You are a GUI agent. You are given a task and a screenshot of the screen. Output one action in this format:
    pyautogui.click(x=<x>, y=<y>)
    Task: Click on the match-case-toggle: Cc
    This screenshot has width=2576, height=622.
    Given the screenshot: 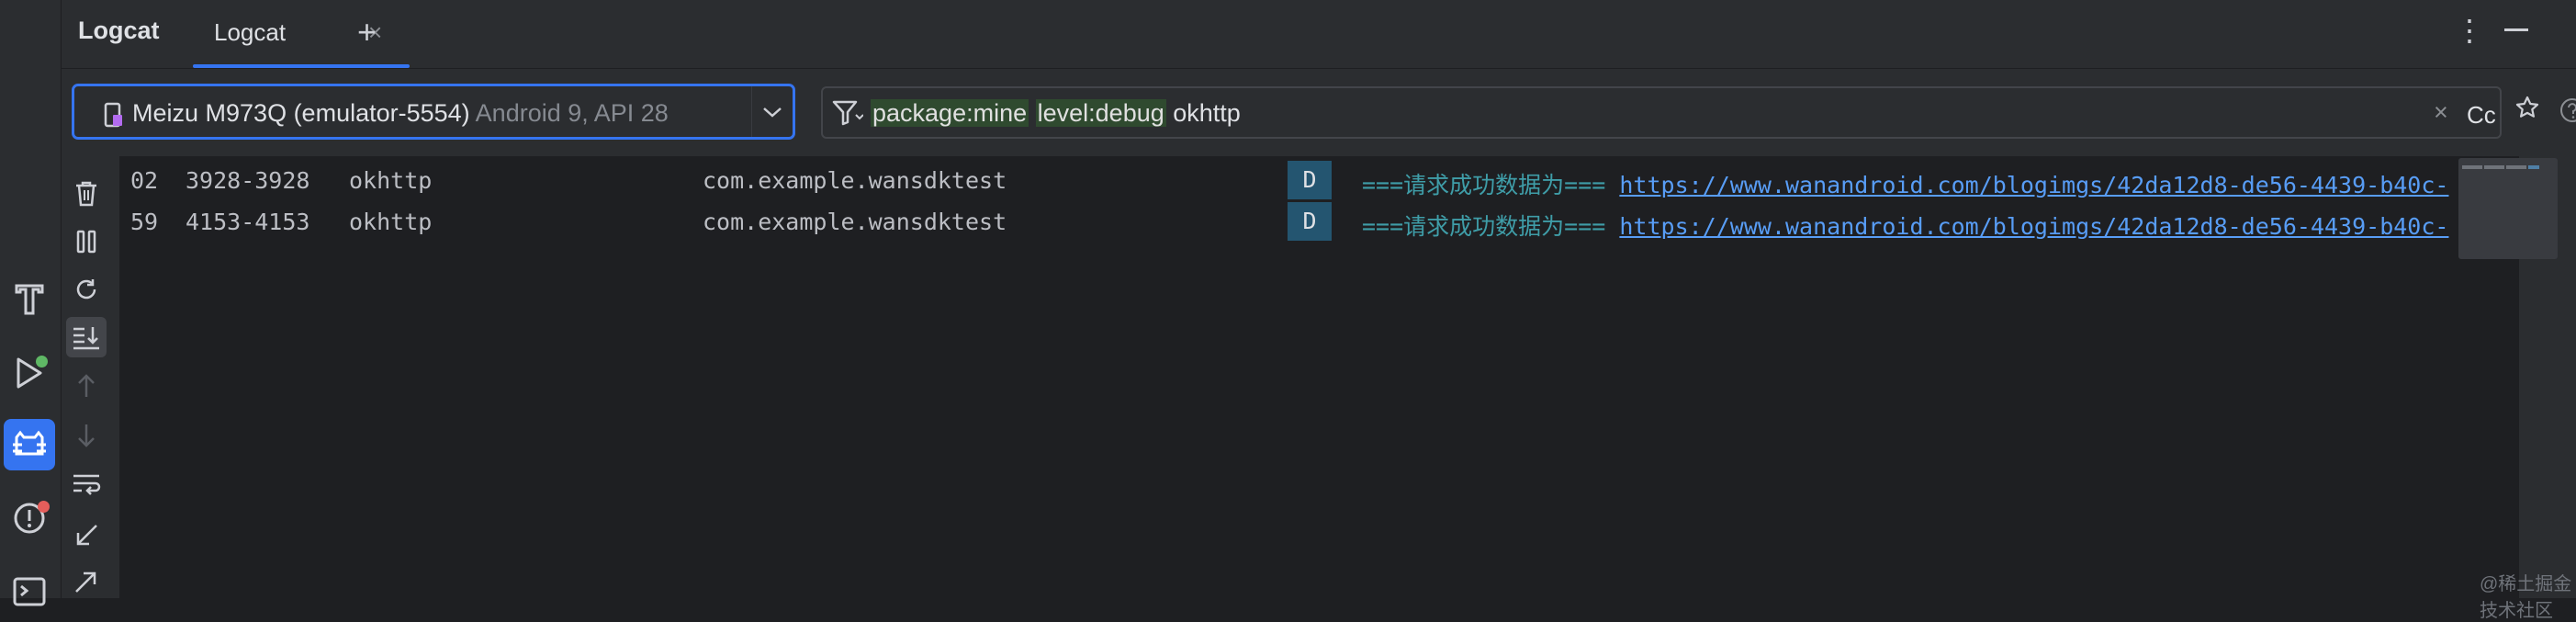 What is the action you would take?
    pyautogui.click(x=2481, y=115)
    